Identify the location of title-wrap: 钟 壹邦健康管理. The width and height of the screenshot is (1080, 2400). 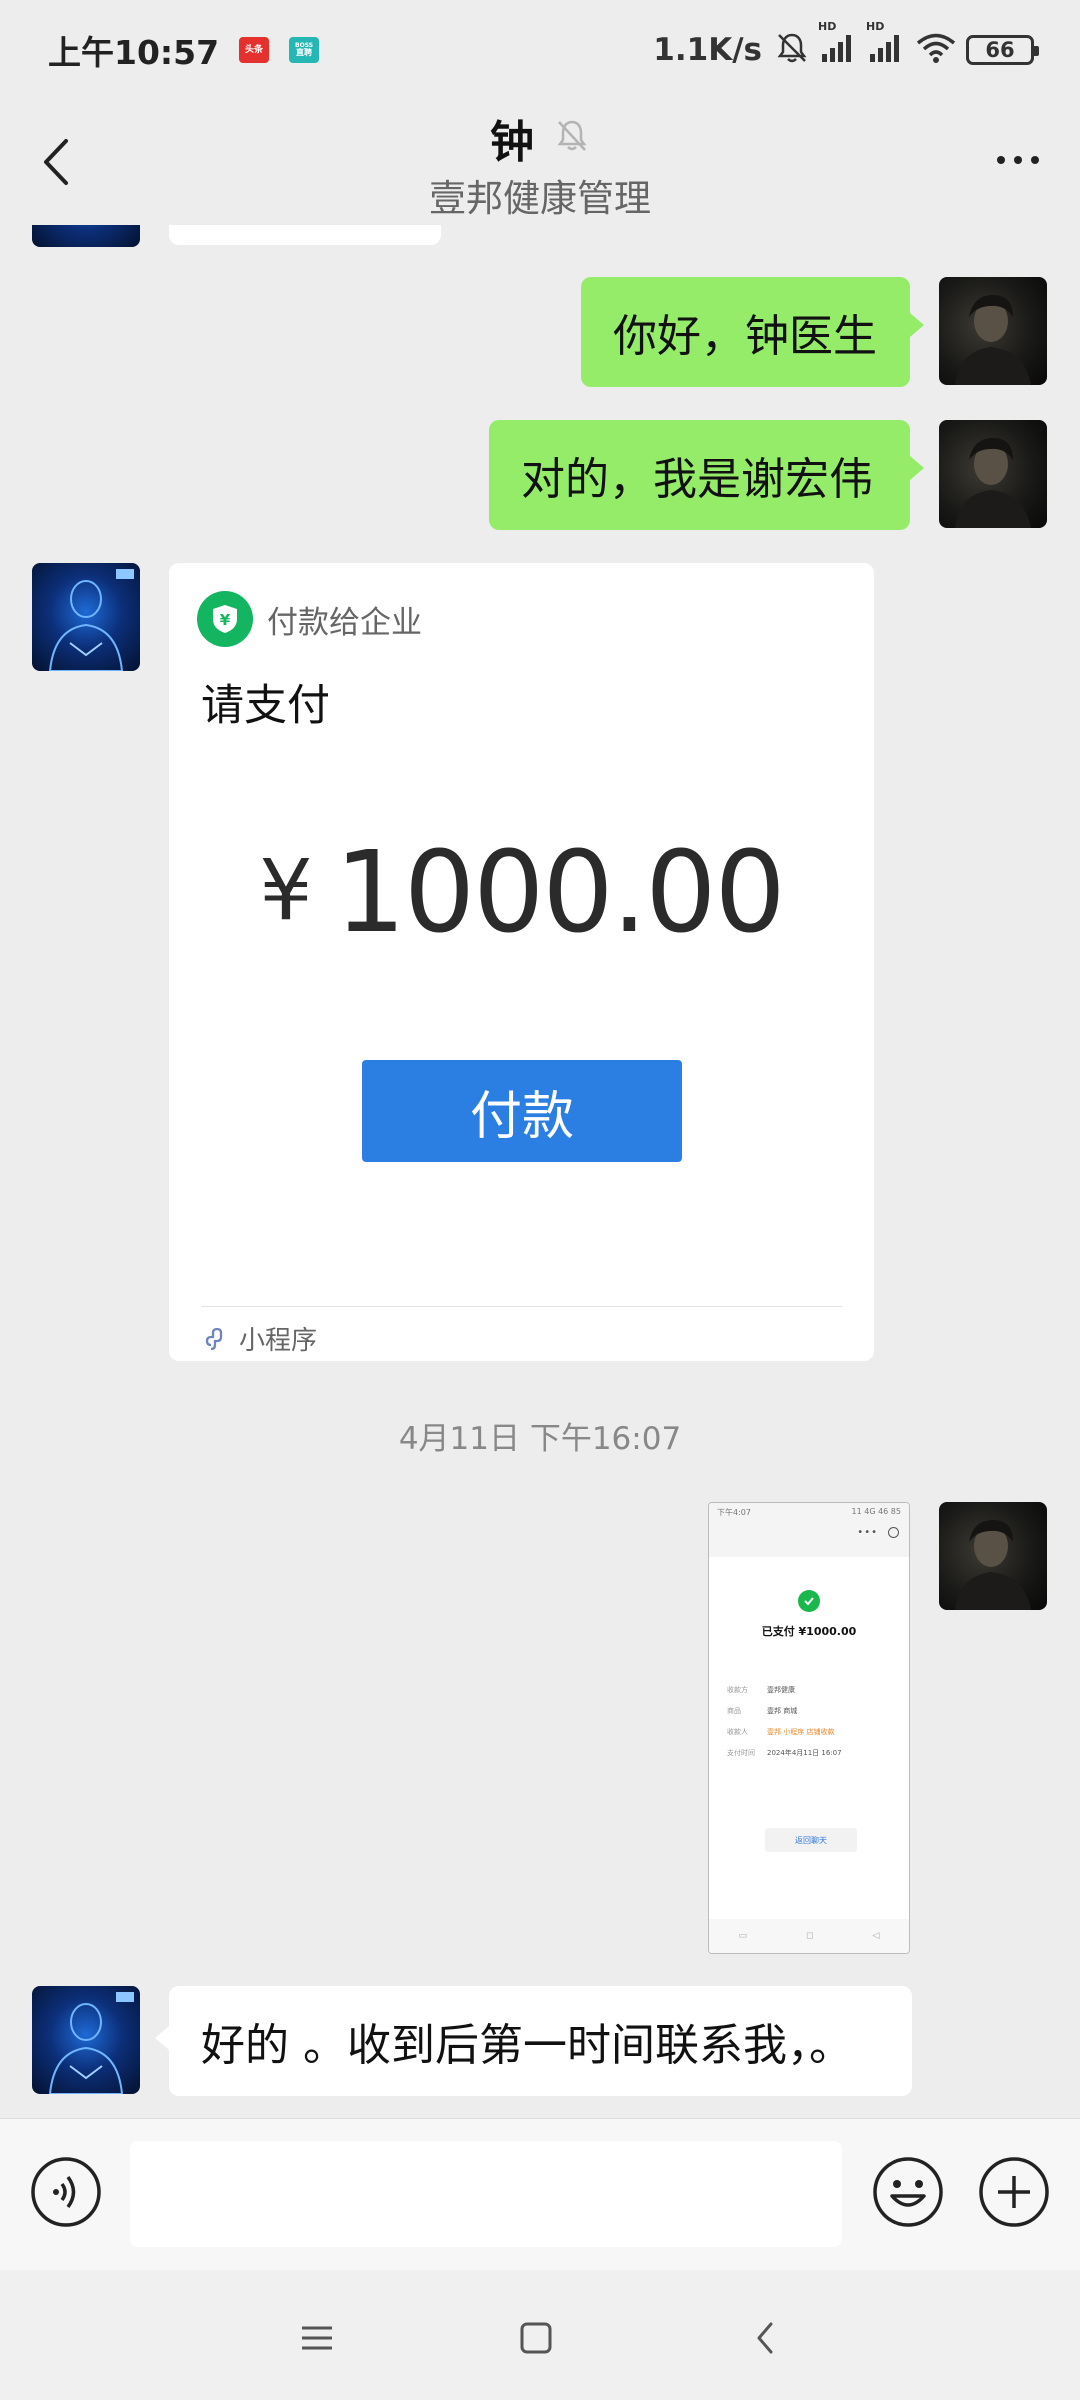
(540, 164).